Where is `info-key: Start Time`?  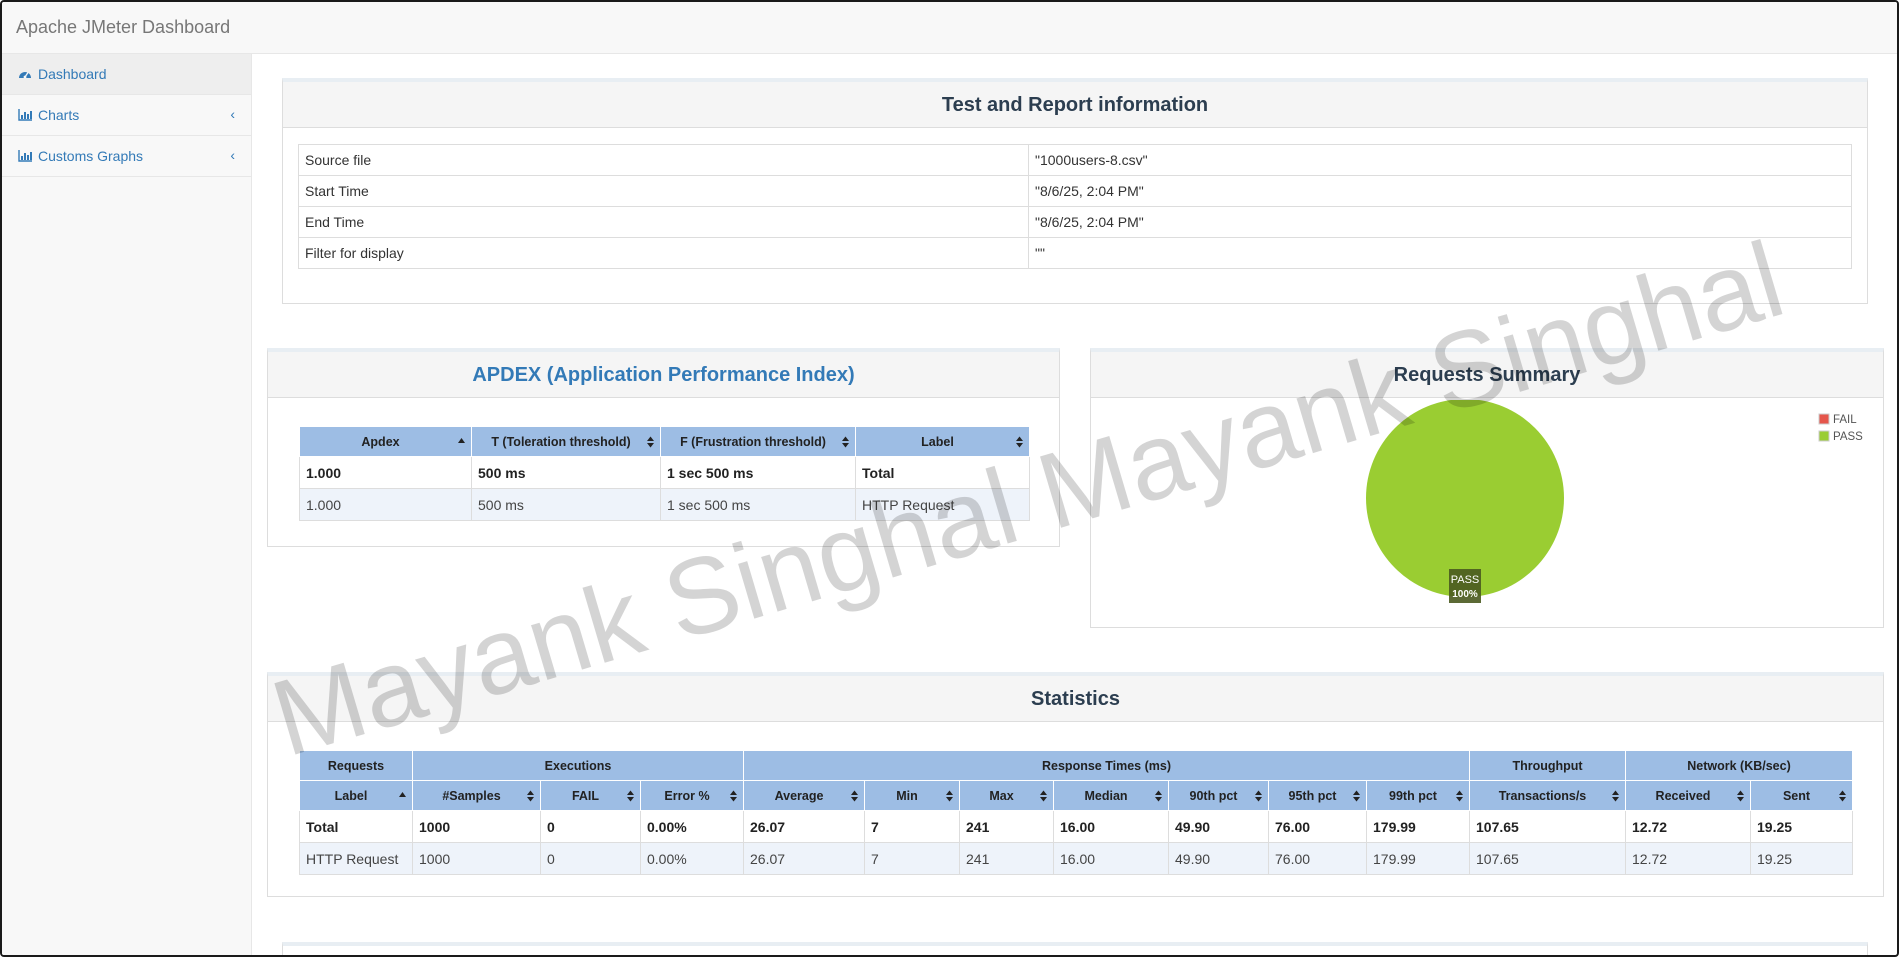 info-key: Start Time is located at coordinates (663, 191).